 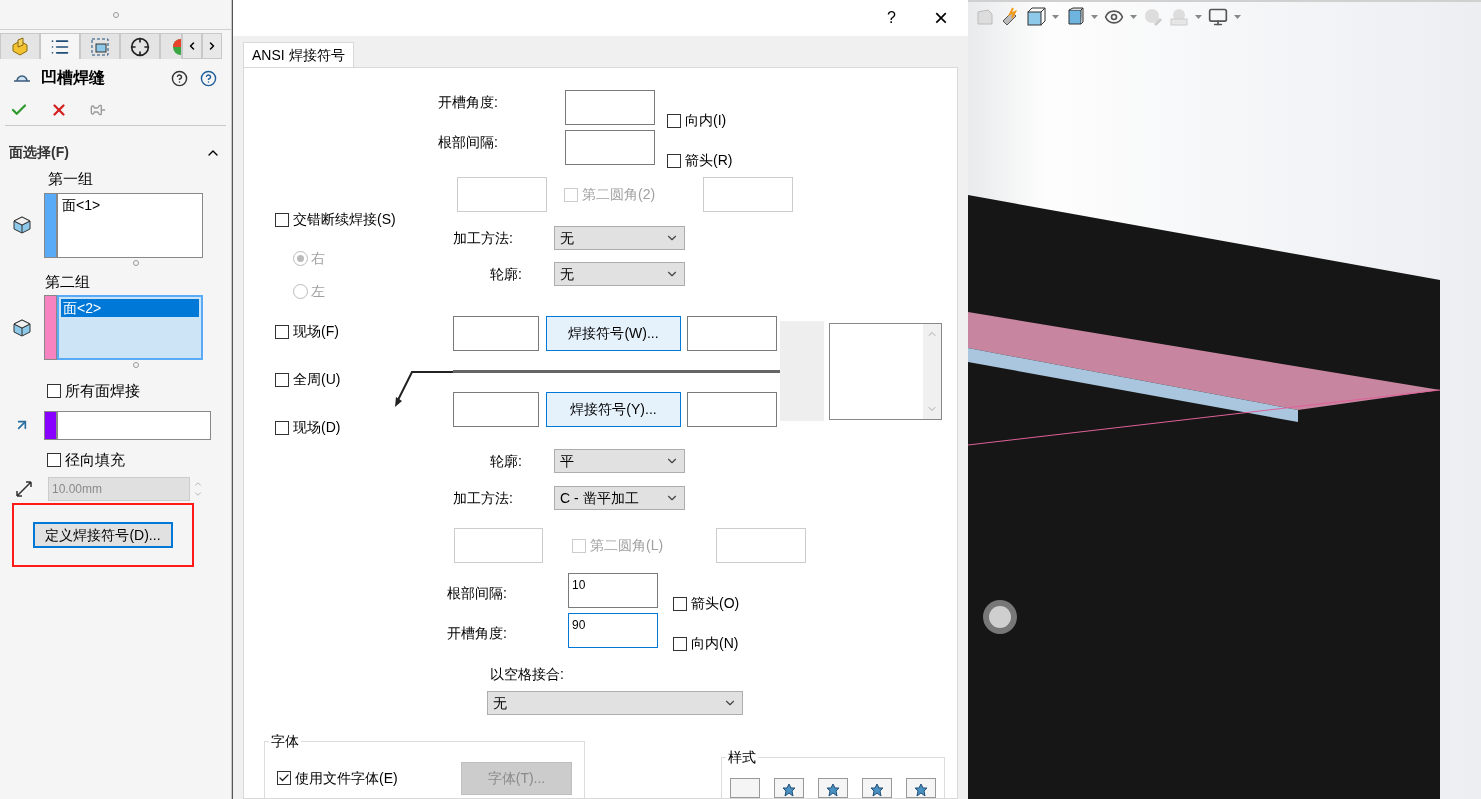 I want to click on monitor-icon, so click(x=1218, y=17).